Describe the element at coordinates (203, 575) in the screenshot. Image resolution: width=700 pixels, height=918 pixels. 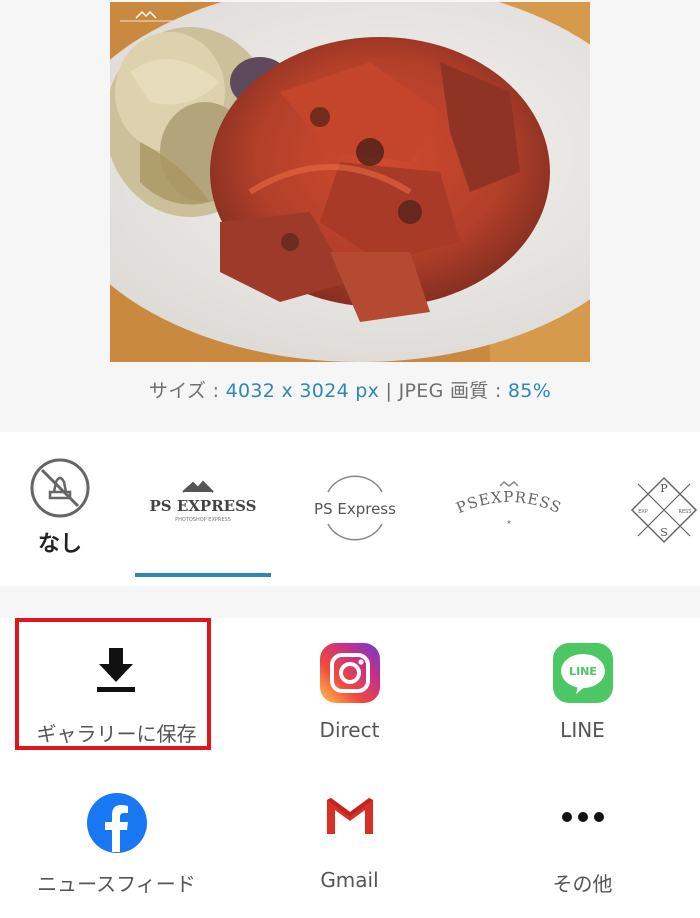
I see `watermark-selected-indicator` at that location.